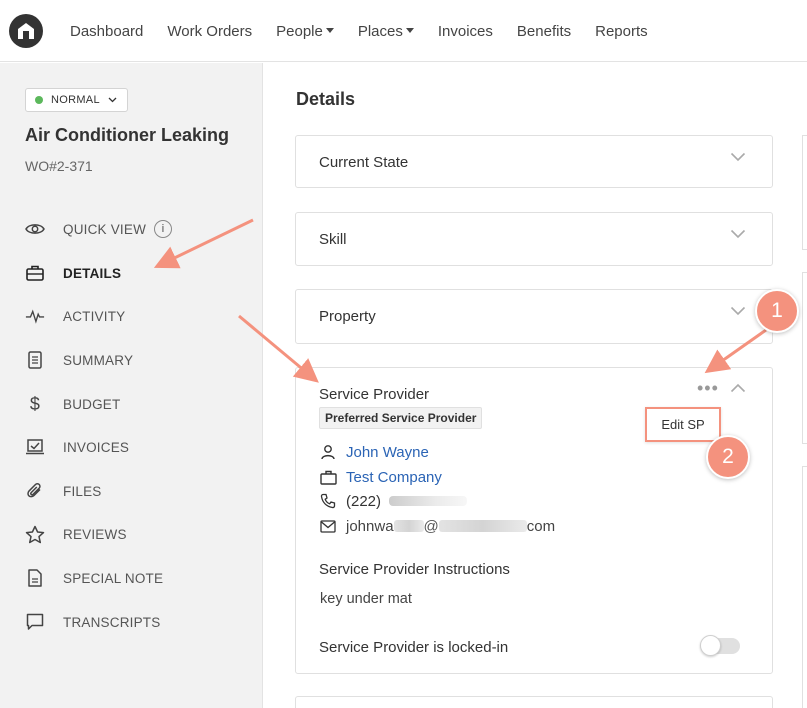 This screenshot has width=807, height=708. Describe the element at coordinates (621, 31) in the screenshot. I see `nav-item-reports: Reports` at that location.